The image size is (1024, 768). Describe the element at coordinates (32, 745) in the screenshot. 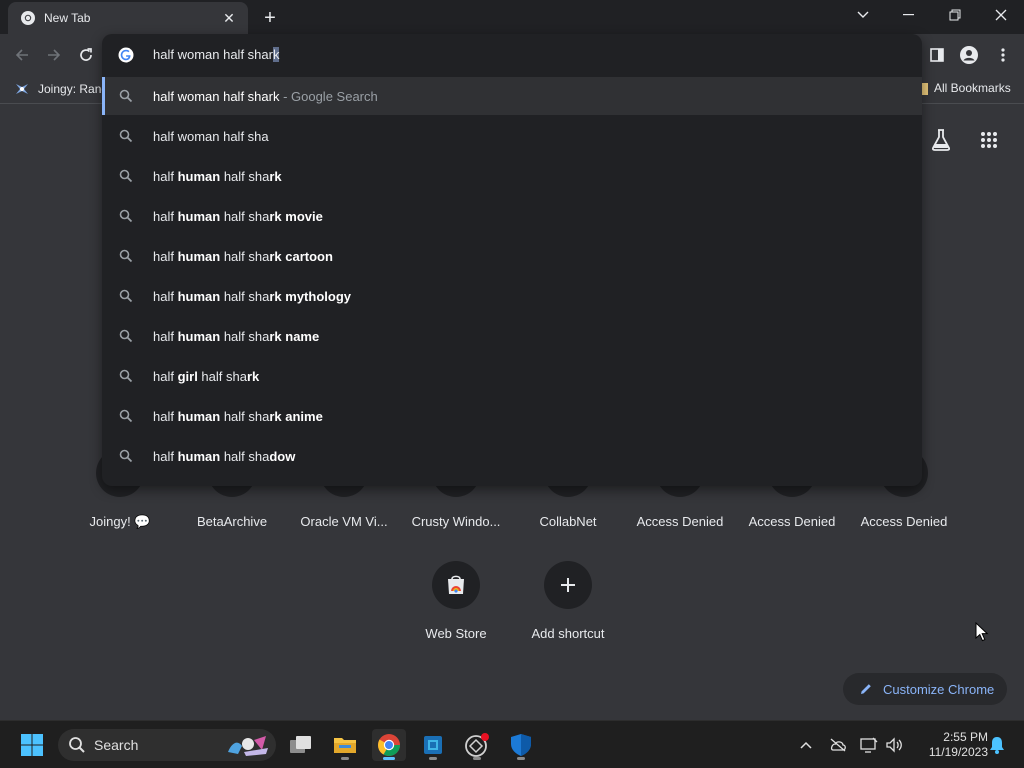

I see `start-button` at that location.